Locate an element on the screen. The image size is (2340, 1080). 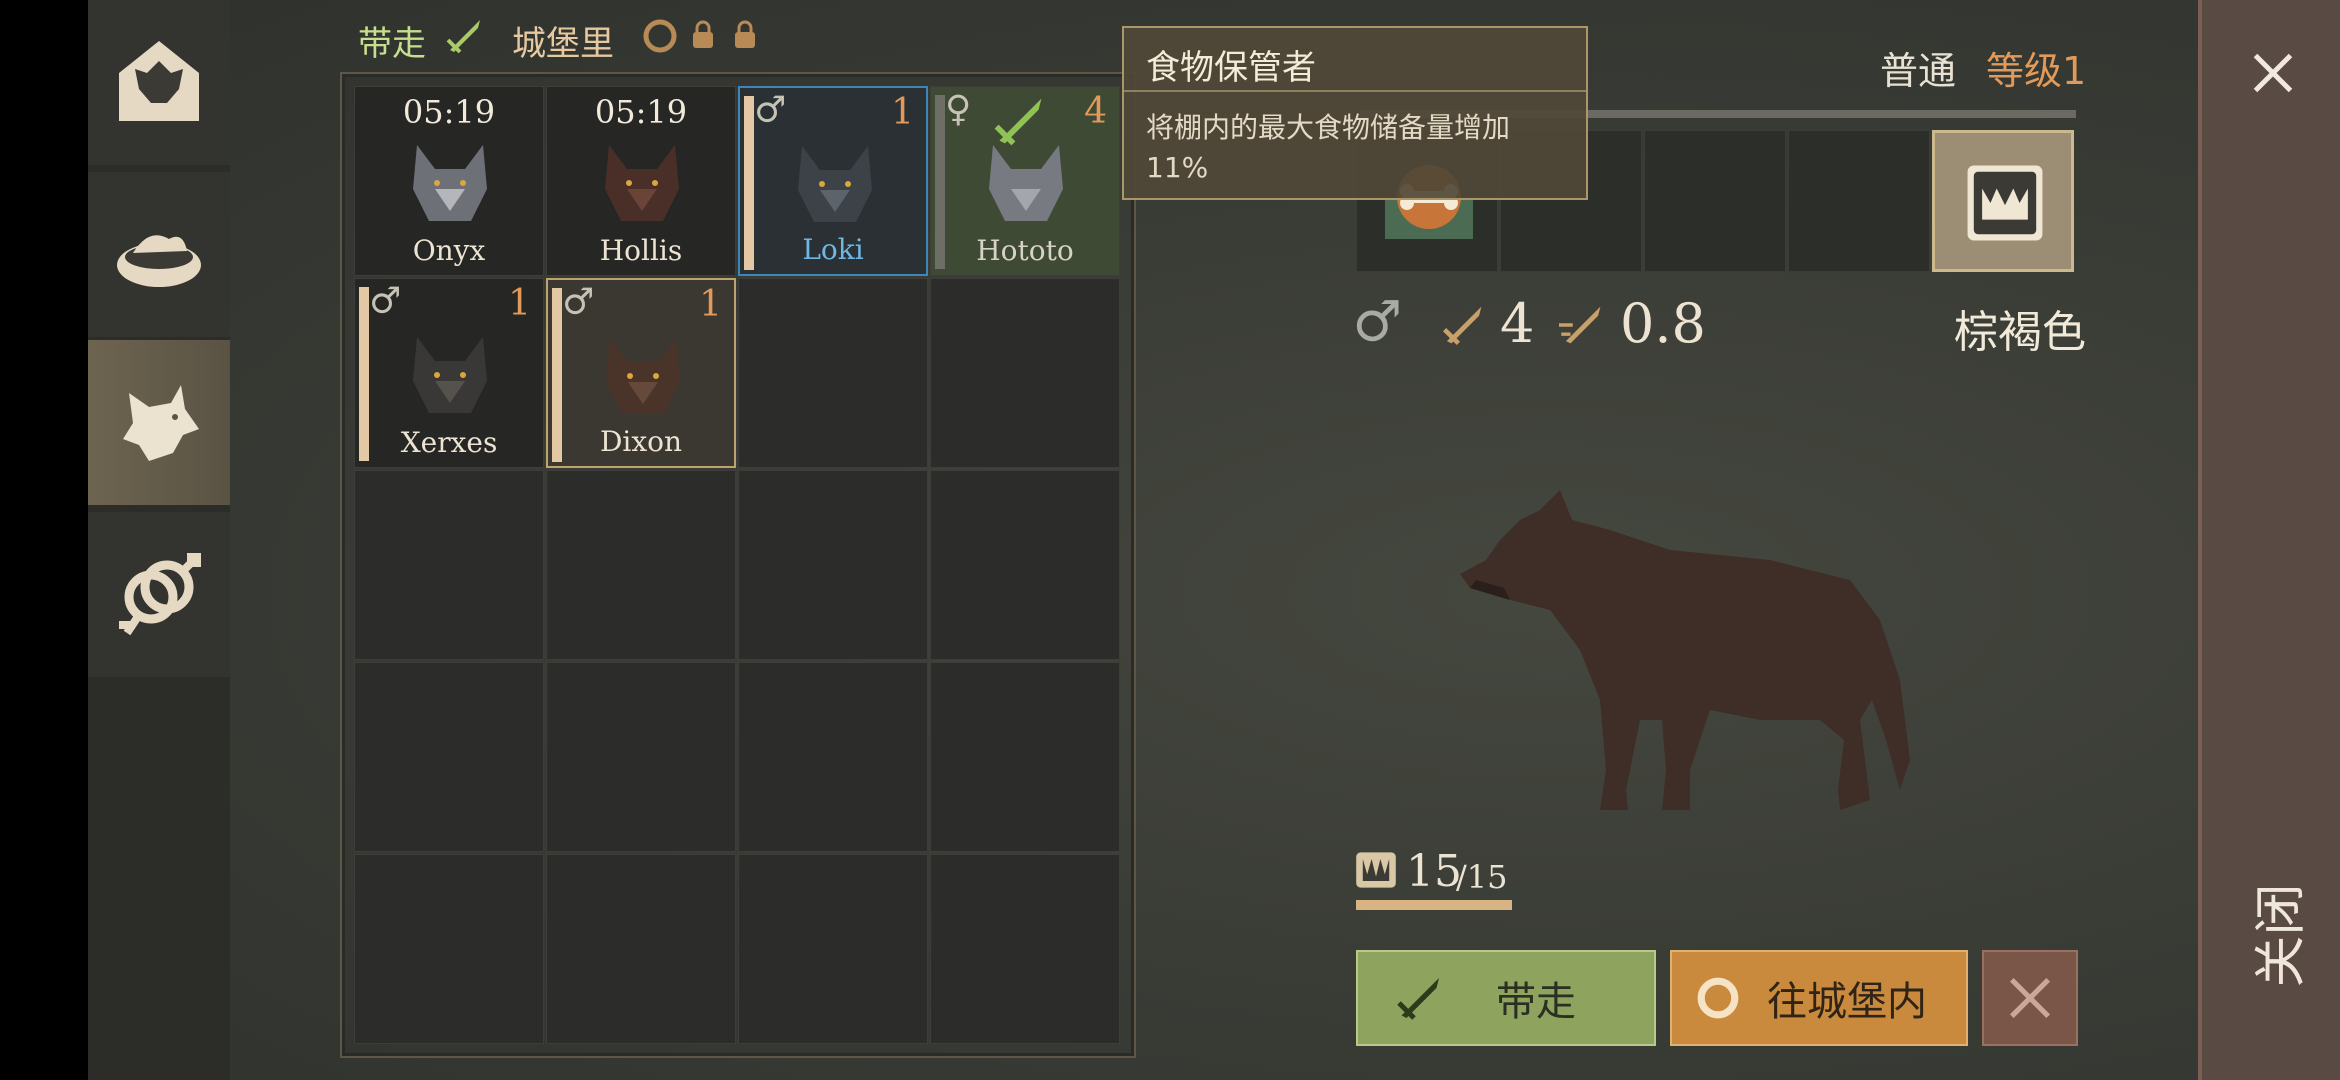
breeding-icon is located at coordinates (160, 593).